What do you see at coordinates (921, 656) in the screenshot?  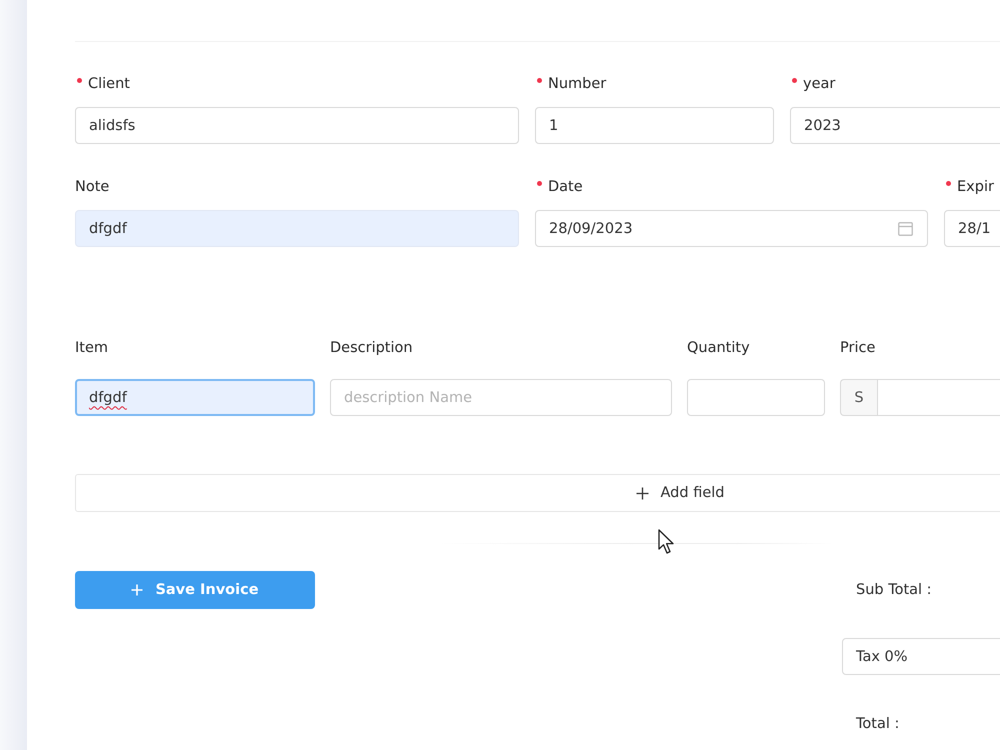 I see `tax-field: Tax 0%` at bounding box center [921, 656].